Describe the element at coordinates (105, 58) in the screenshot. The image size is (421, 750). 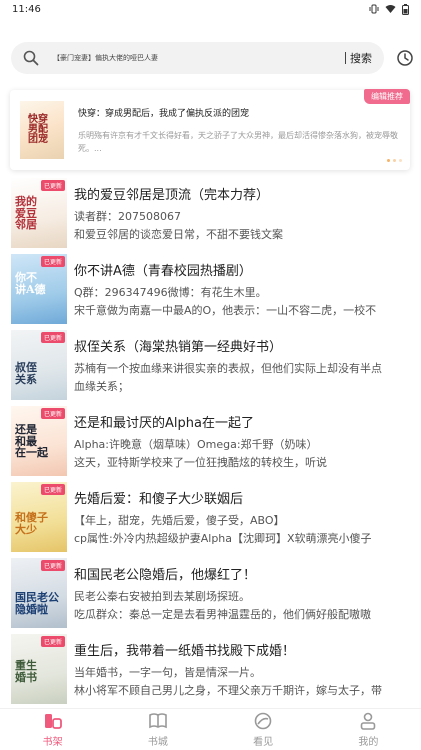
I see `search-placeholder: 【豪门宠妻】偏执大佬的哑巴人妻` at that location.